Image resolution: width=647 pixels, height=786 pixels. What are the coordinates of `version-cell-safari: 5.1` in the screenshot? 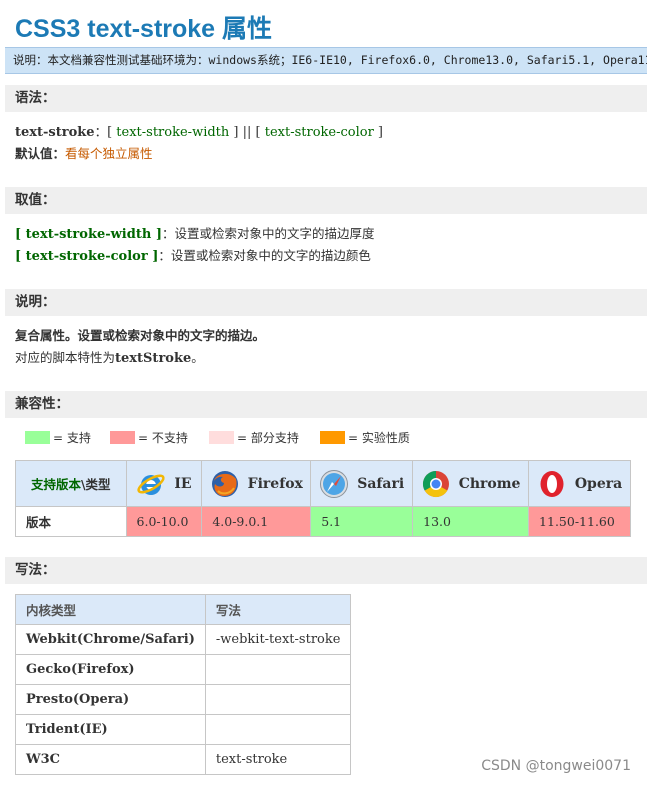 It's located at (362, 521).